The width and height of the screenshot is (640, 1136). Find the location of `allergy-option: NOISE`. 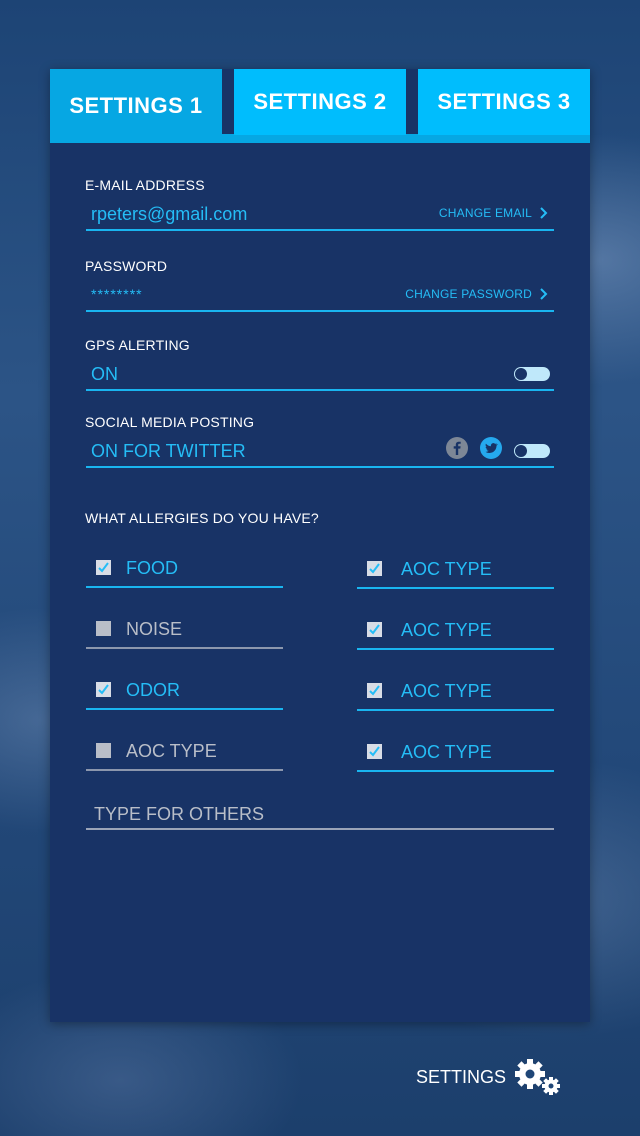

allergy-option: NOISE is located at coordinates (184, 633).